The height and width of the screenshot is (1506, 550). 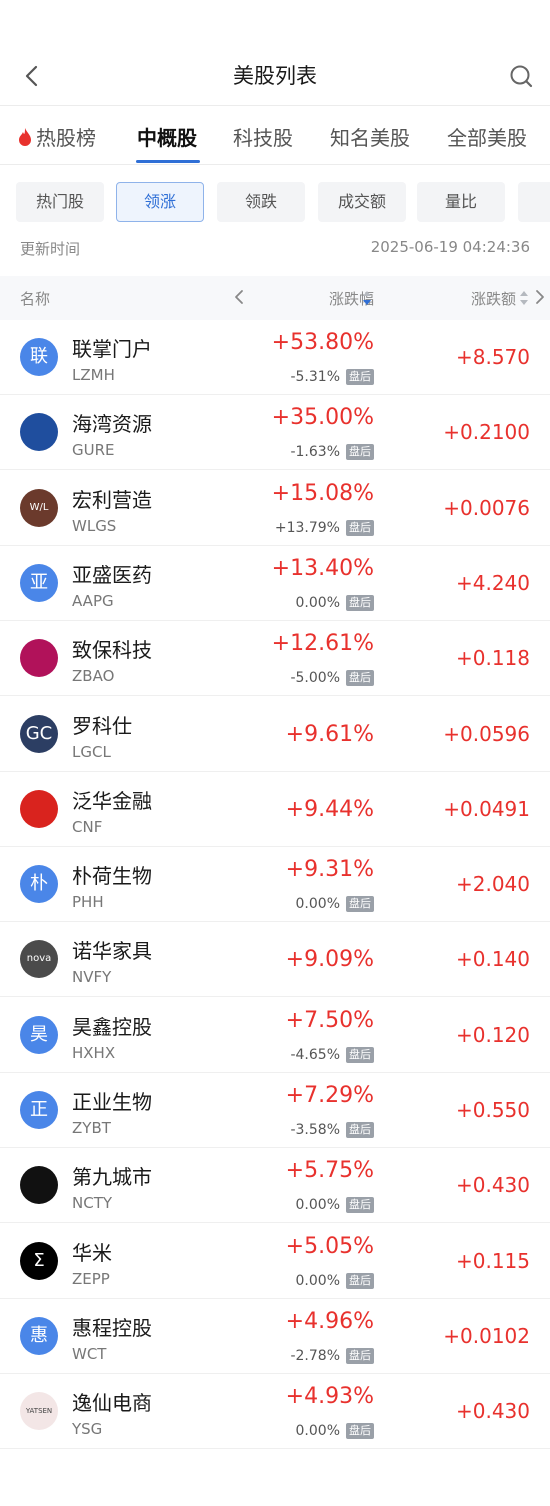 I want to click on category-tabs: 热股榜 中概股 科技股 知名美股 全部美股, so click(x=275, y=136).